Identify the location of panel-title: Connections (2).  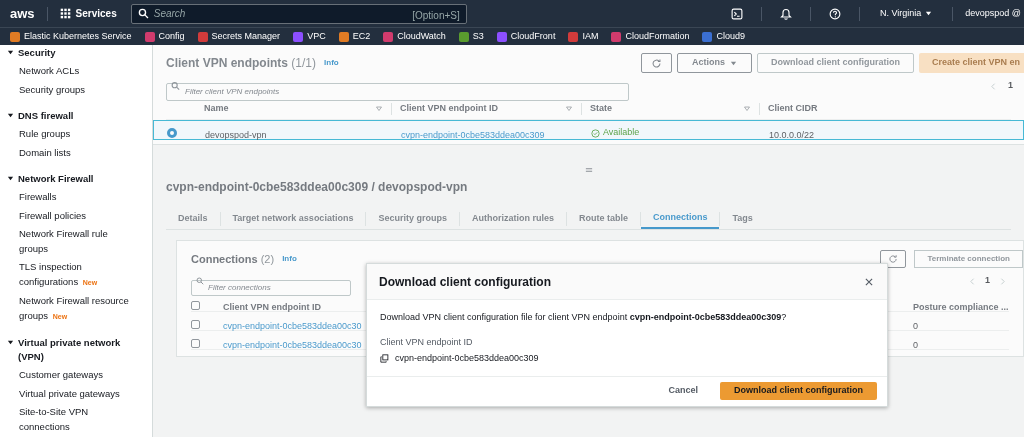
(233, 259).